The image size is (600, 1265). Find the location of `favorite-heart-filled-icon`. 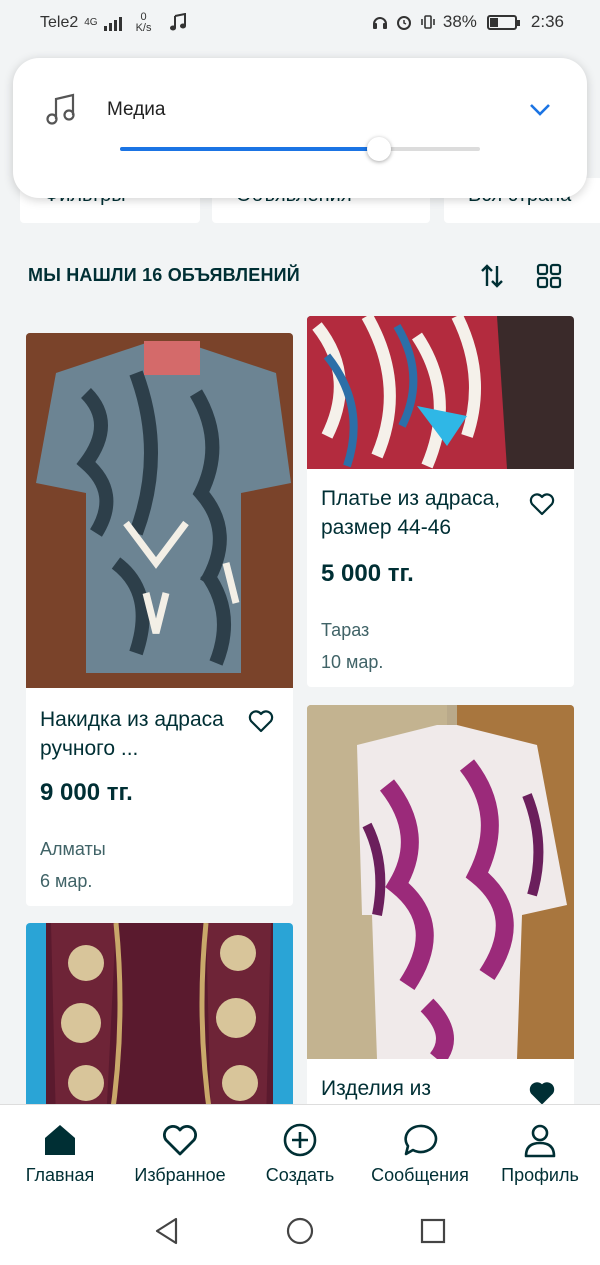

favorite-heart-filled-icon is located at coordinates (542, 1093).